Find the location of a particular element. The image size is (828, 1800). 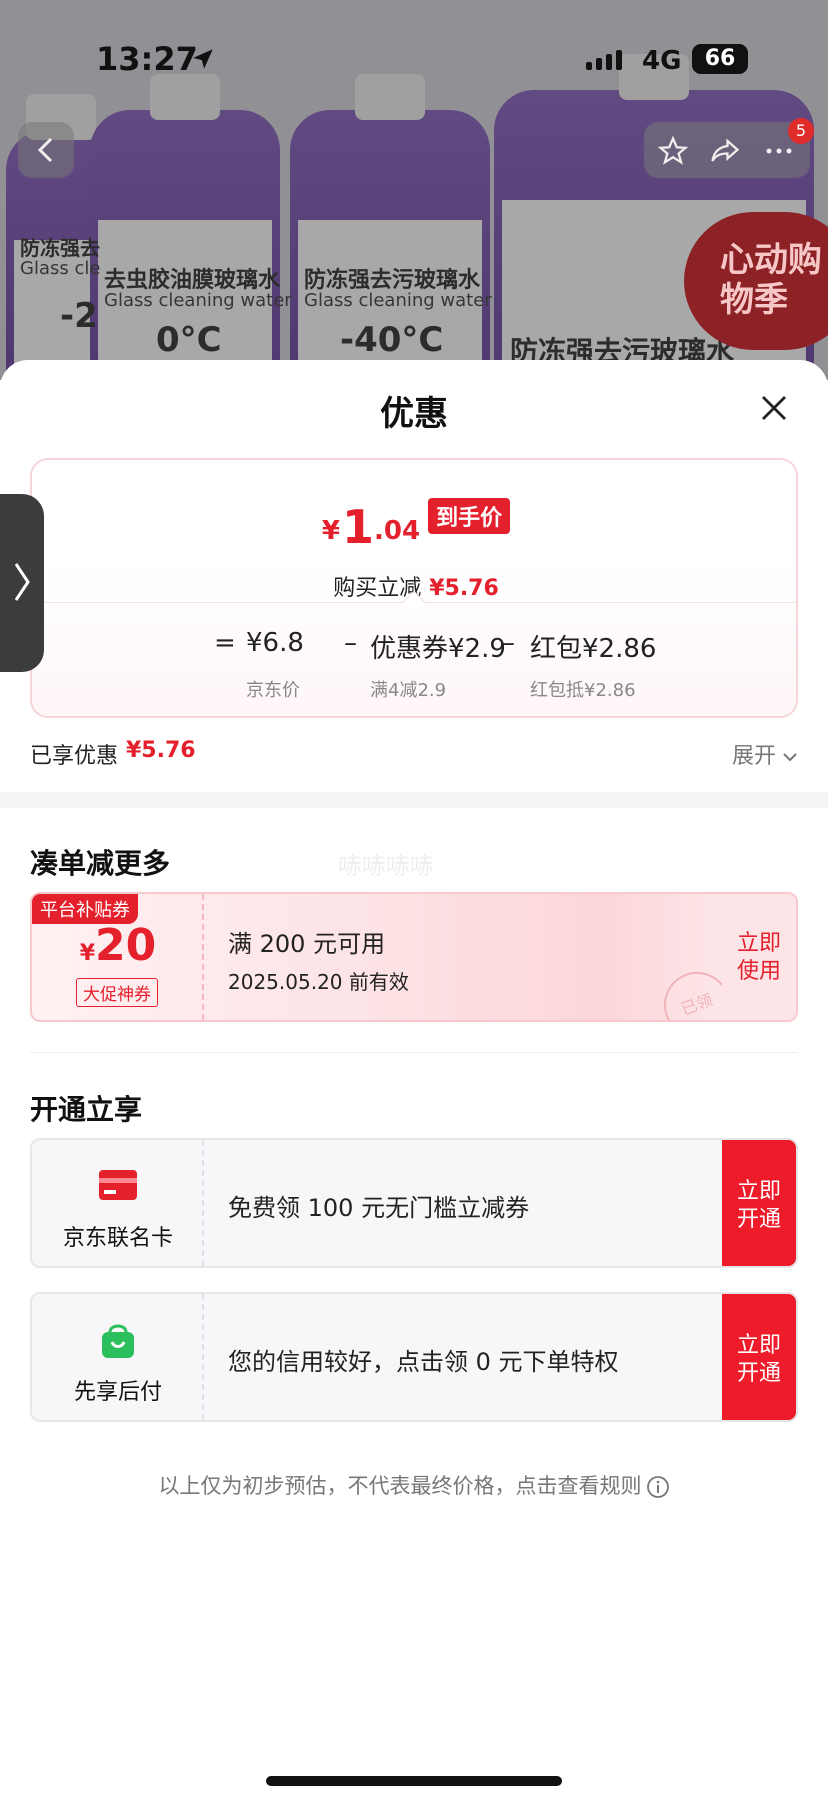

price-decimal: .04 is located at coordinates (397, 531).